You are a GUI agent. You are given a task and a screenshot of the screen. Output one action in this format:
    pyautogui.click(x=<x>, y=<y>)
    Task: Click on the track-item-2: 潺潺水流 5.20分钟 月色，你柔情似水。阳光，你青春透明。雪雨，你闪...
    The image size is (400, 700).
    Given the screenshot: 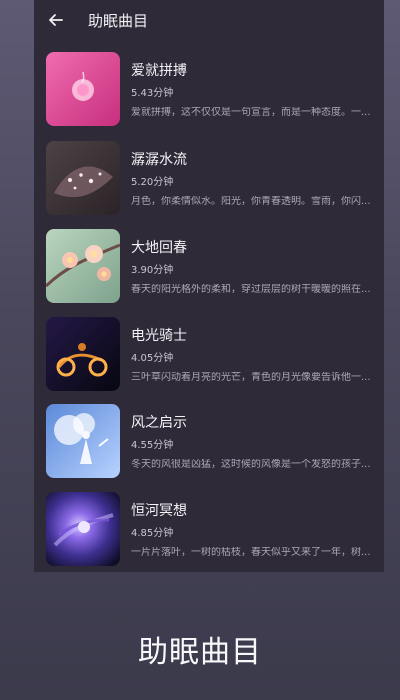 What is the action you would take?
    pyautogui.click(x=209, y=180)
    